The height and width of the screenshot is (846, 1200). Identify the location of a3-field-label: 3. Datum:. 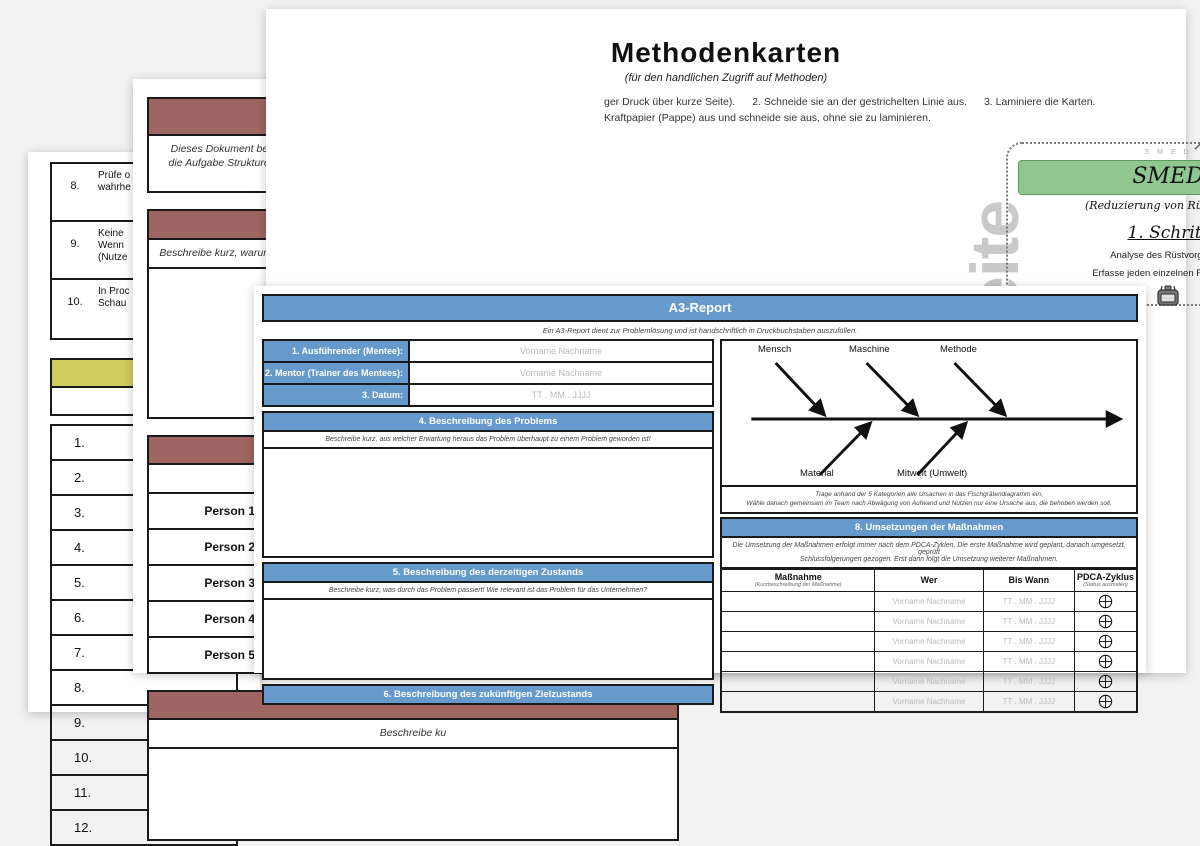
(337, 395).